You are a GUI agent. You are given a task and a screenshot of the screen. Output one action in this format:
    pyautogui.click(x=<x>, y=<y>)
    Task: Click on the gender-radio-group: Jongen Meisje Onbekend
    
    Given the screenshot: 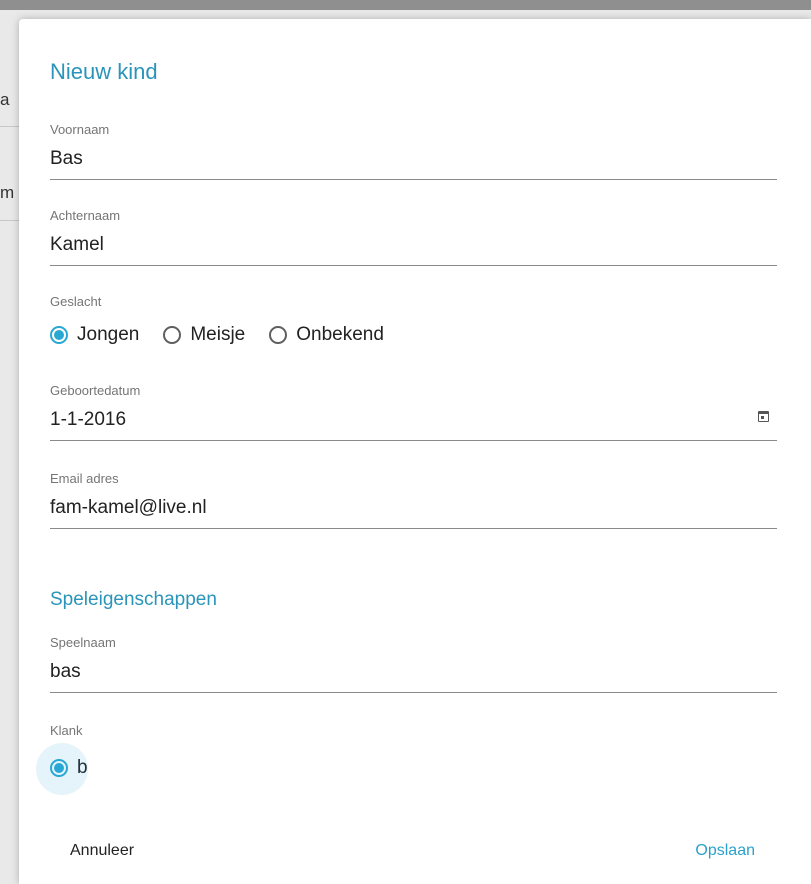 What is the action you would take?
    pyautogui.click(x=229, y=335)
    